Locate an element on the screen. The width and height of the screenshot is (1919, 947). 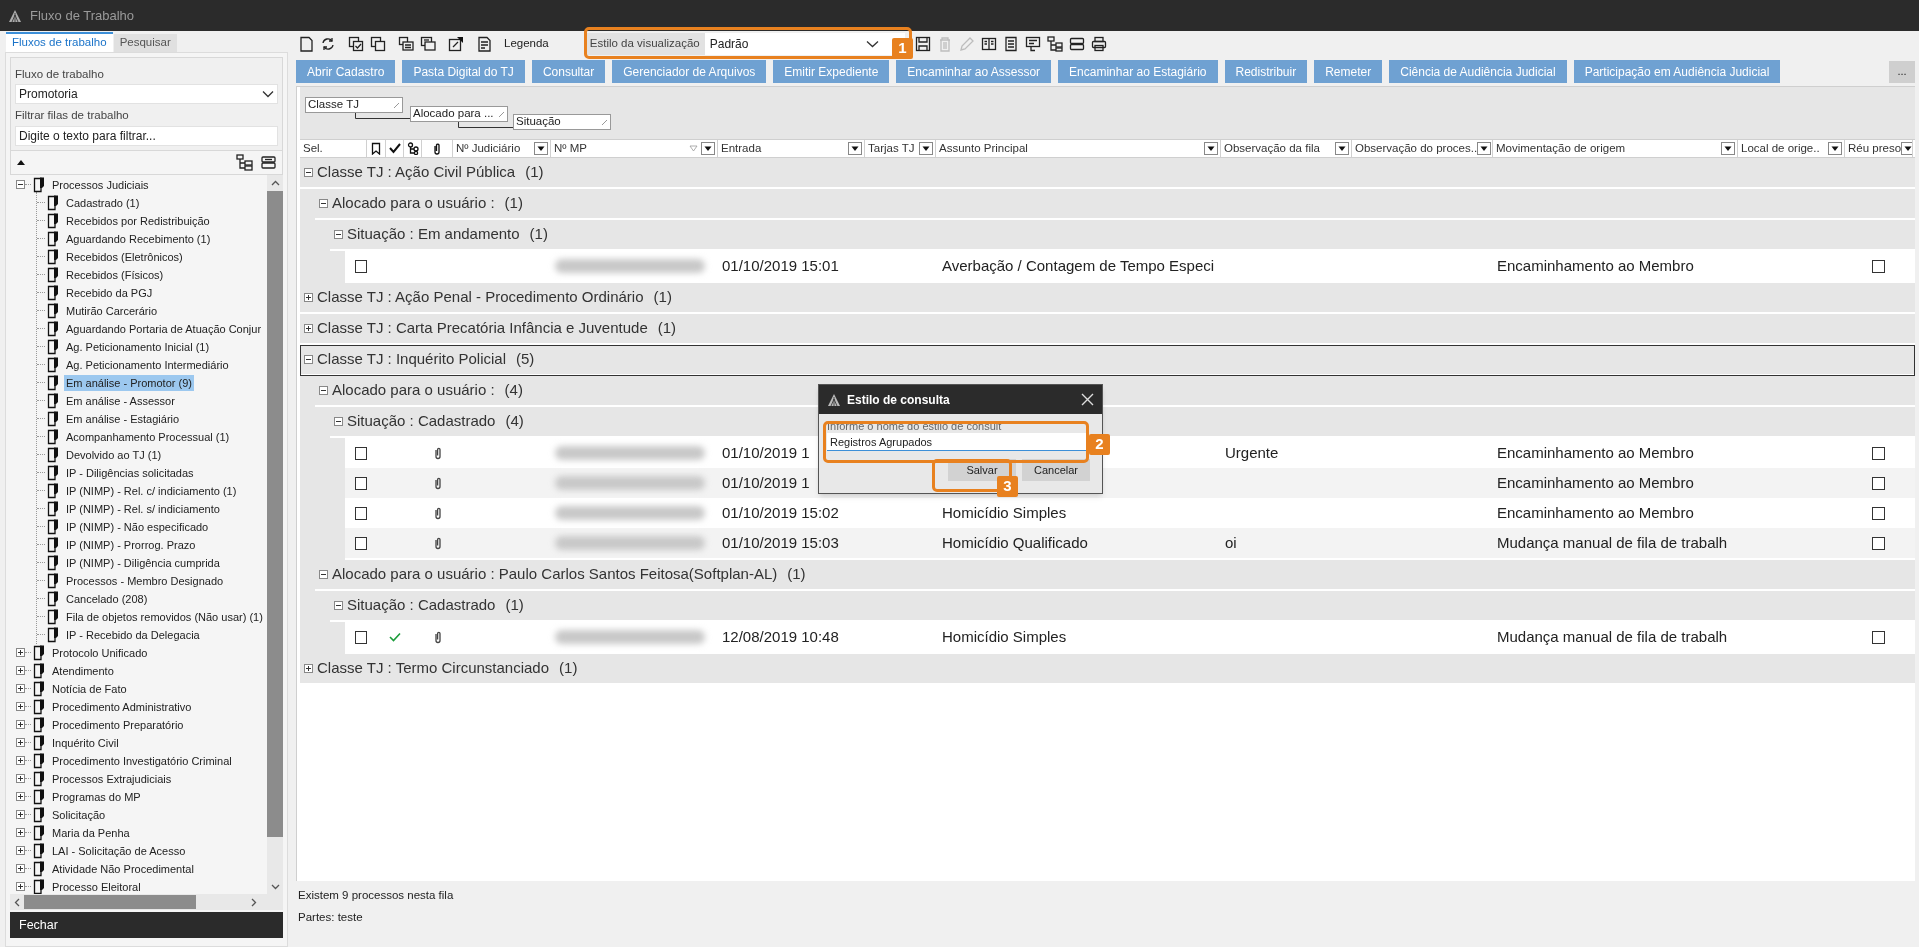
horizontal-scrollbar is located at coordinates (146, 902).